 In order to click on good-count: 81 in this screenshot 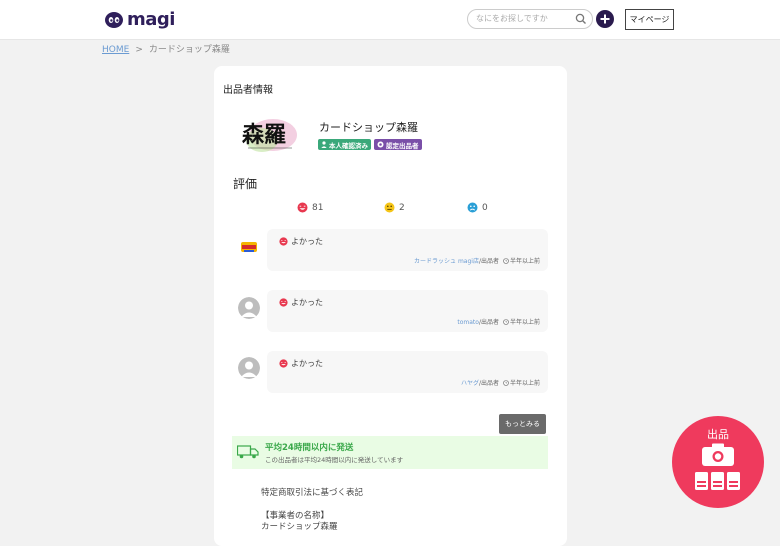, I will do `click(318, 207)`.